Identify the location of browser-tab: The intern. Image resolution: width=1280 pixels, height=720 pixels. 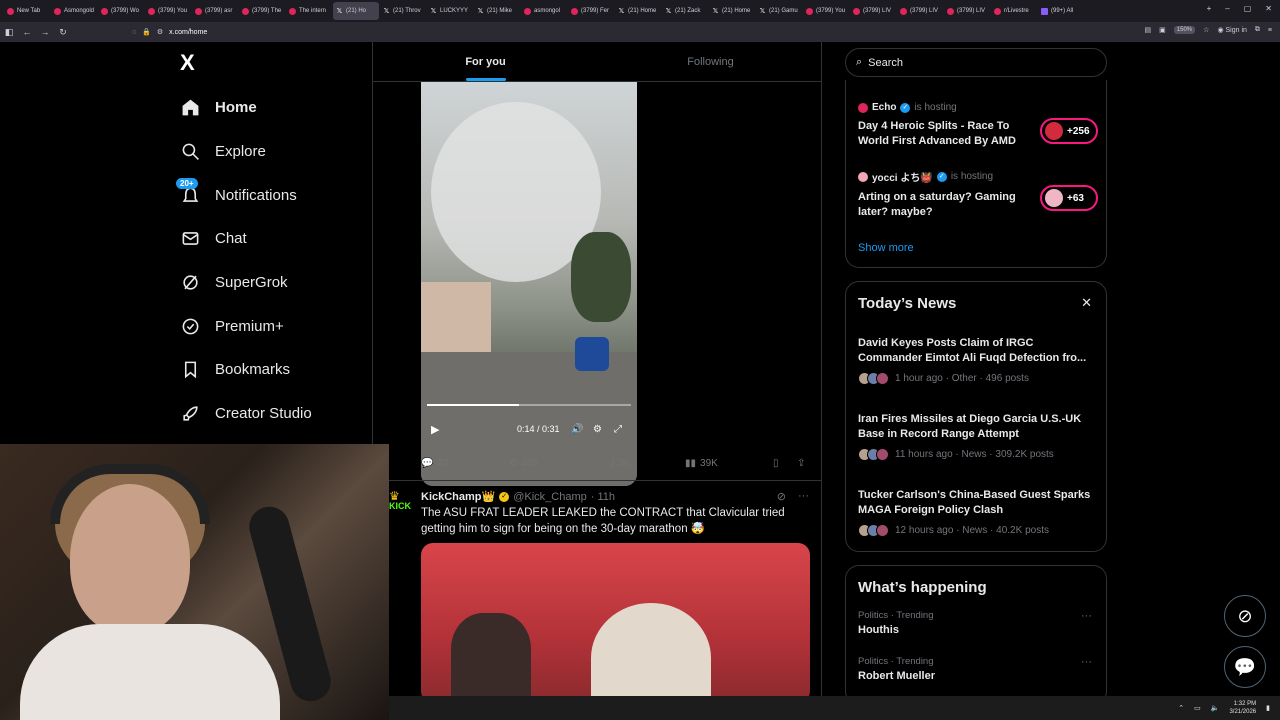
(309, 11).